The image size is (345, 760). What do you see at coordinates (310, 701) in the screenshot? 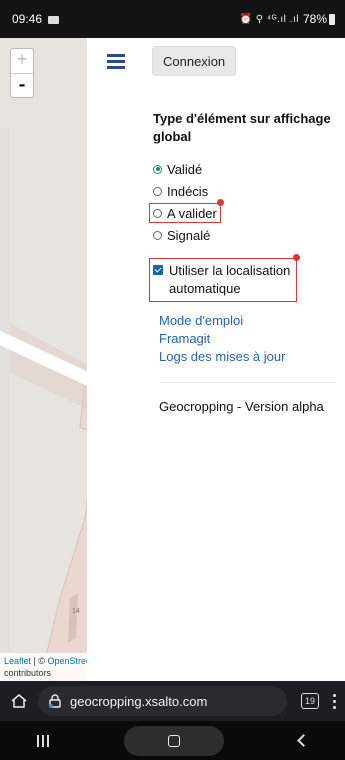
I see `tabs-count-button: 19` at bounding box center [310, 701].